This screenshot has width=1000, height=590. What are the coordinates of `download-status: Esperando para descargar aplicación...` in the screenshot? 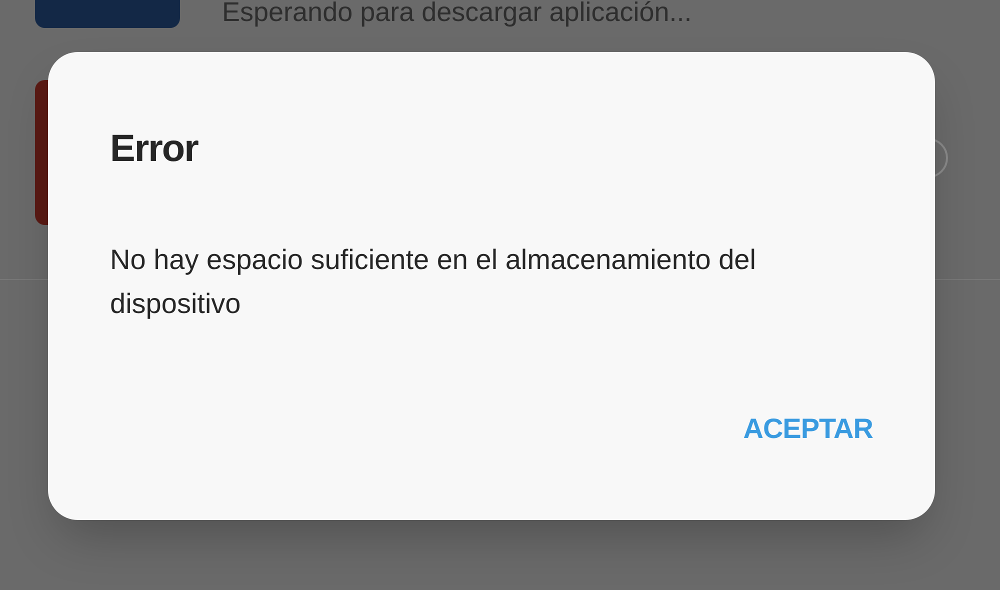 It's located at (457, 14).